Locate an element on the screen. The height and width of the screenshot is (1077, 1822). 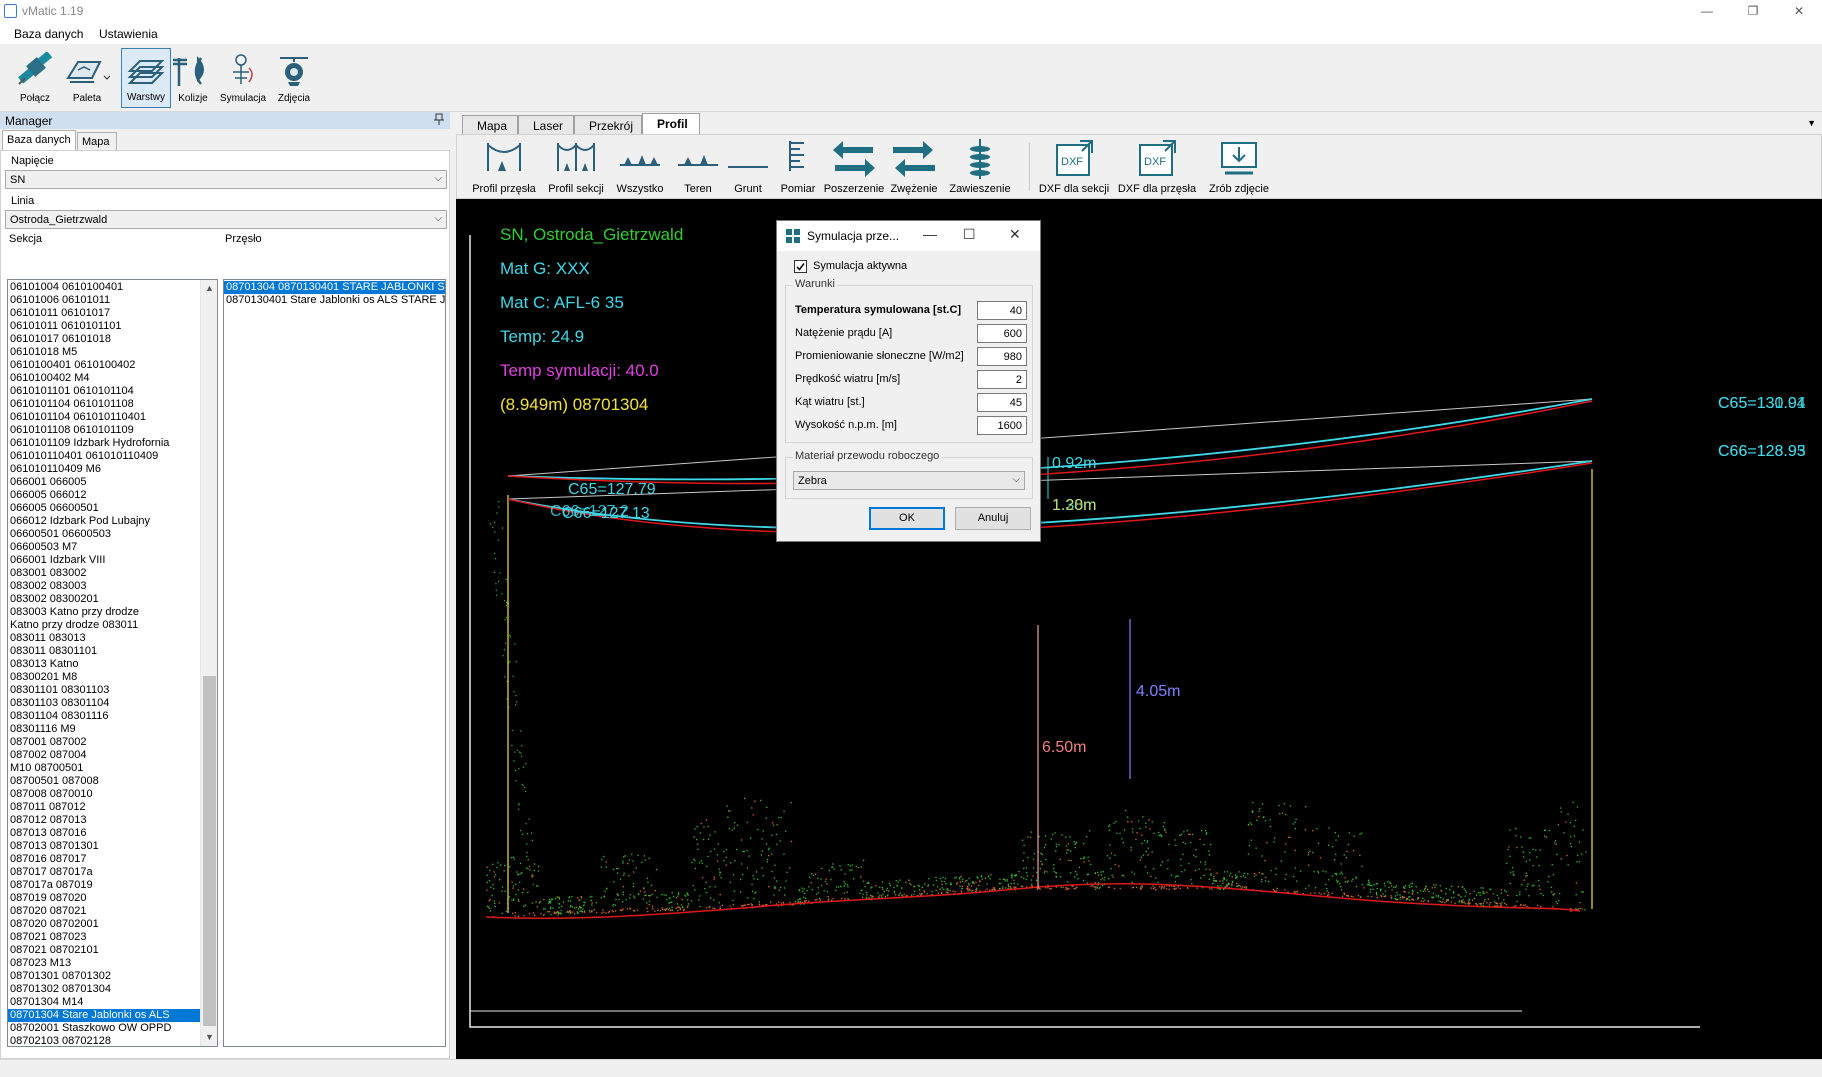
przeslo-item: 0870130401 Stare Jablonki os ALS STARE J is located at coordinates (334, 300).